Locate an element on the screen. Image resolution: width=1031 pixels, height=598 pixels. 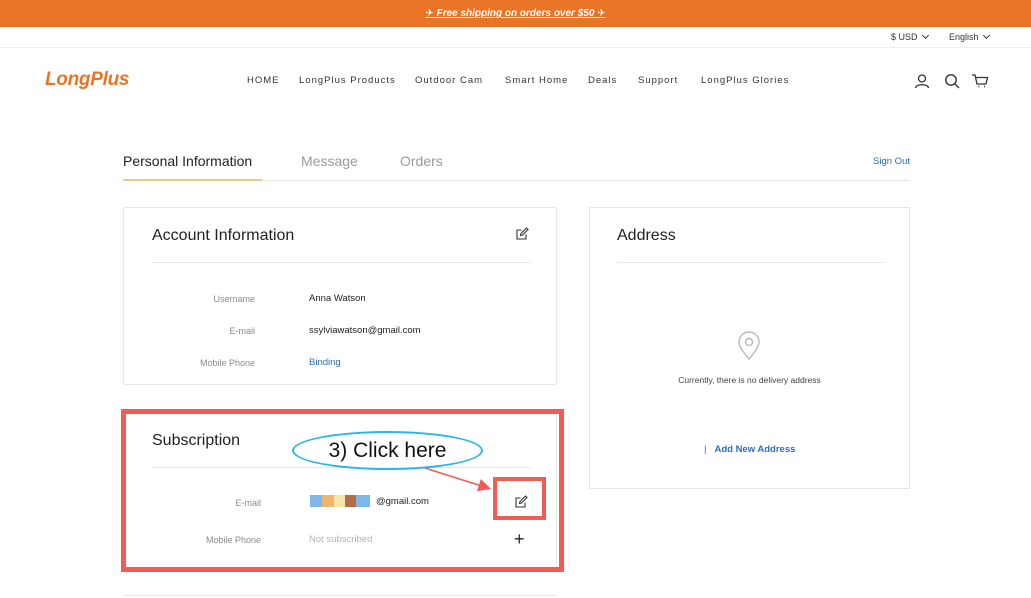
email-value: ssylviawatson@gmail.com is located at coordinates (365, 330).